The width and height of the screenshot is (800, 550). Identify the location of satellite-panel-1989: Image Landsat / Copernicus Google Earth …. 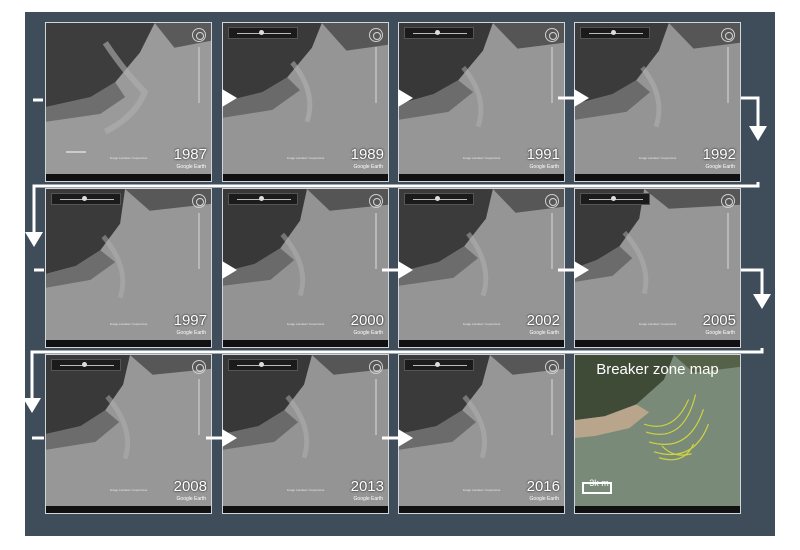
(305, 102).